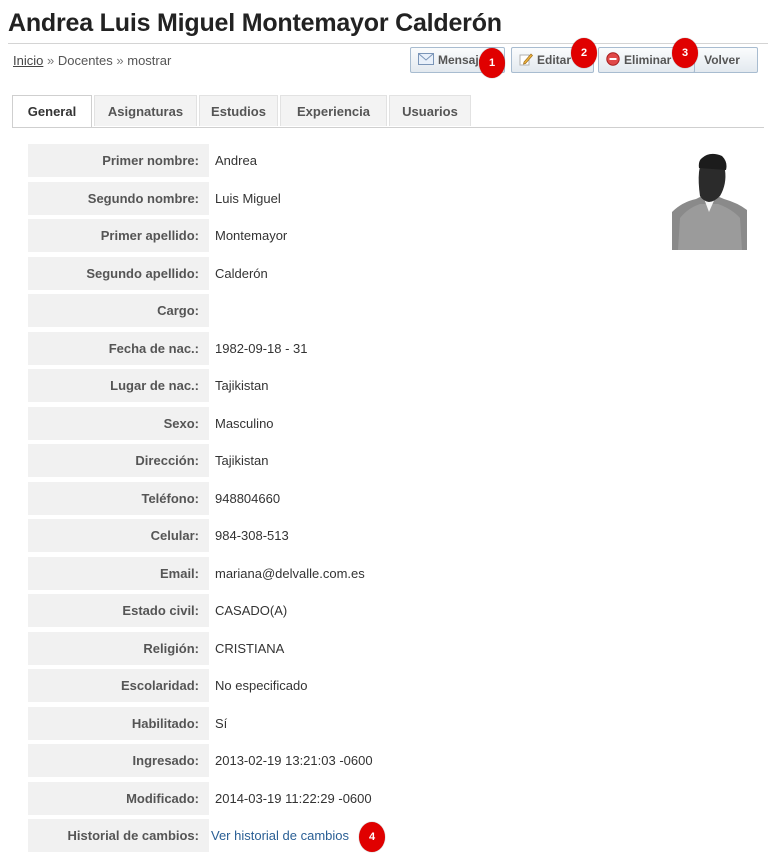 The height and width of the screenshot is (857, 773). What do you see at coordinates (118, 348) in the screenshot?
I see `field-label: Fecha de nac.:` at bounding box center [118, 348].